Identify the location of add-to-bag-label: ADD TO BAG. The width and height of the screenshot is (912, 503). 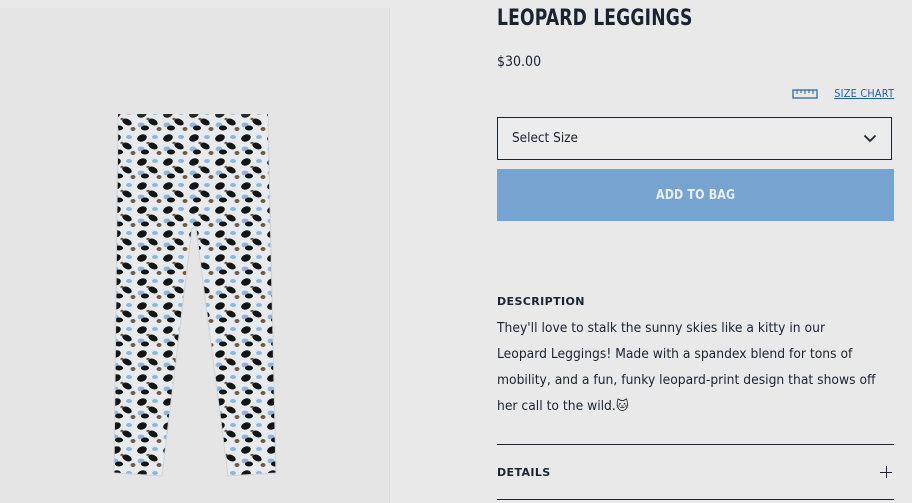
(695, 195).